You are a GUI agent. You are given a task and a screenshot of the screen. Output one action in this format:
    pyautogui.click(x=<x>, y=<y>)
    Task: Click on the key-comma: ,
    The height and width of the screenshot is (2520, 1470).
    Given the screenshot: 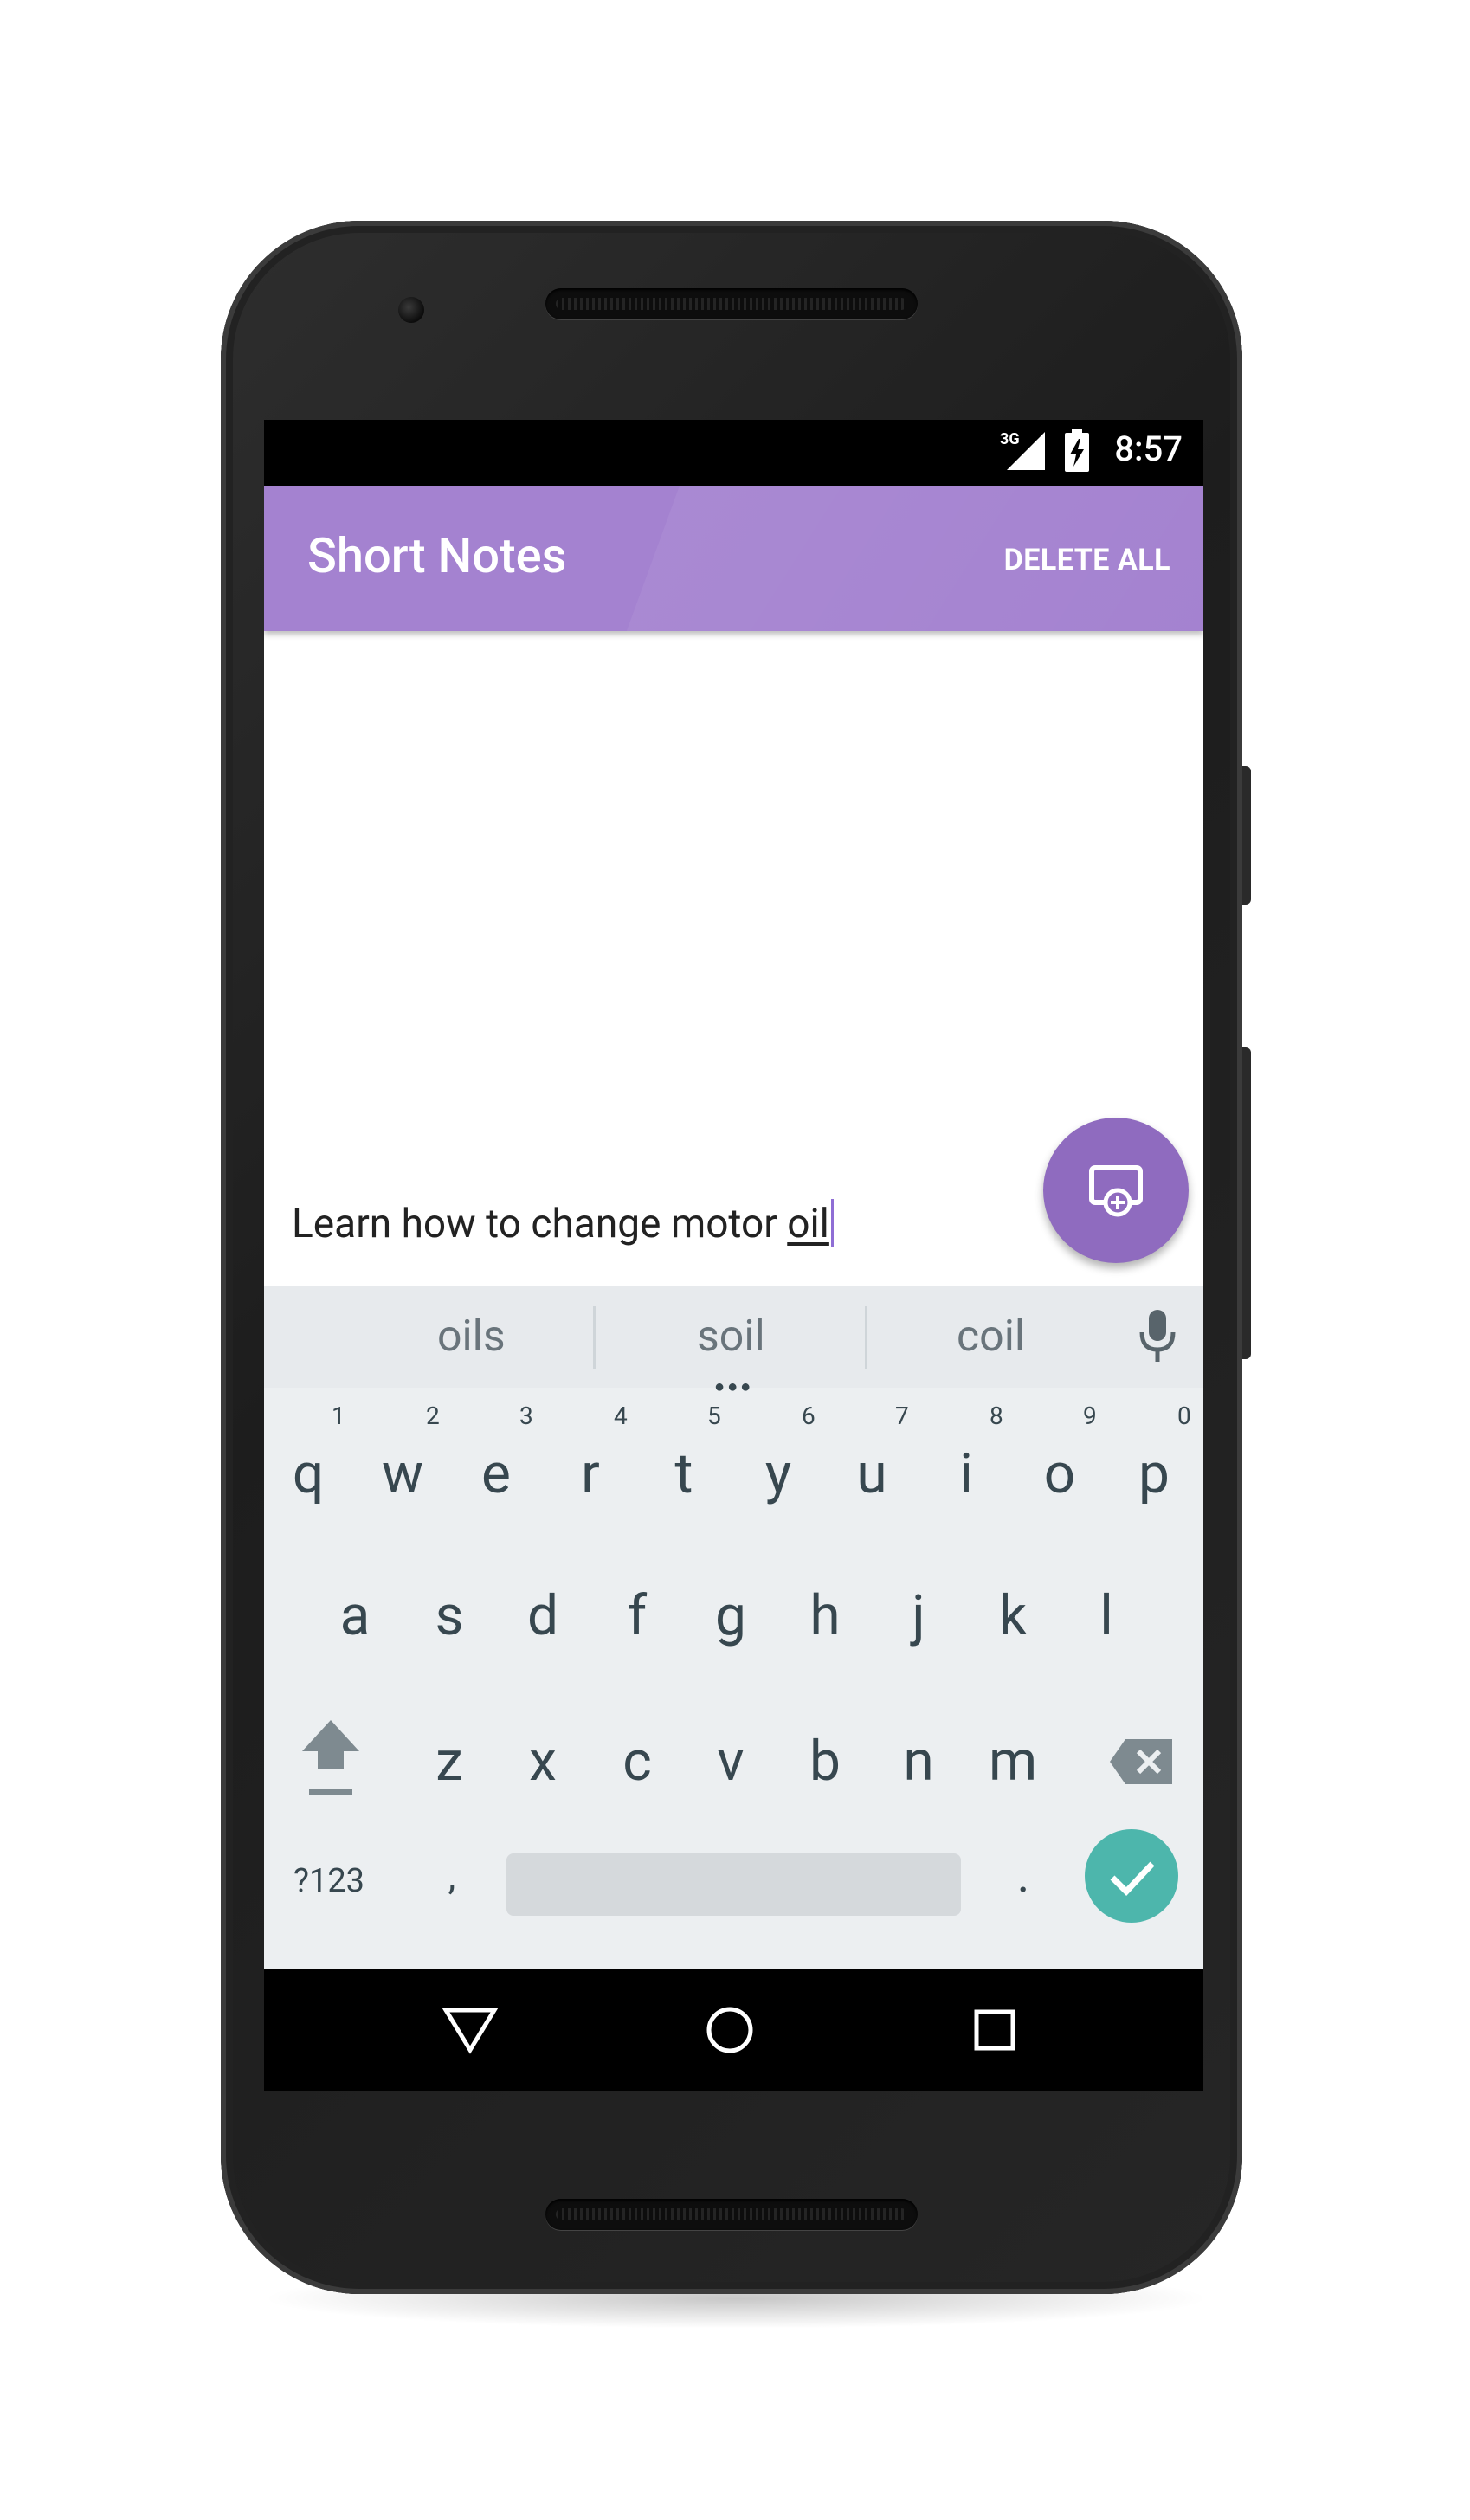 What is the action you would take?
    pyautogui.click(x=452, y=1875)
    